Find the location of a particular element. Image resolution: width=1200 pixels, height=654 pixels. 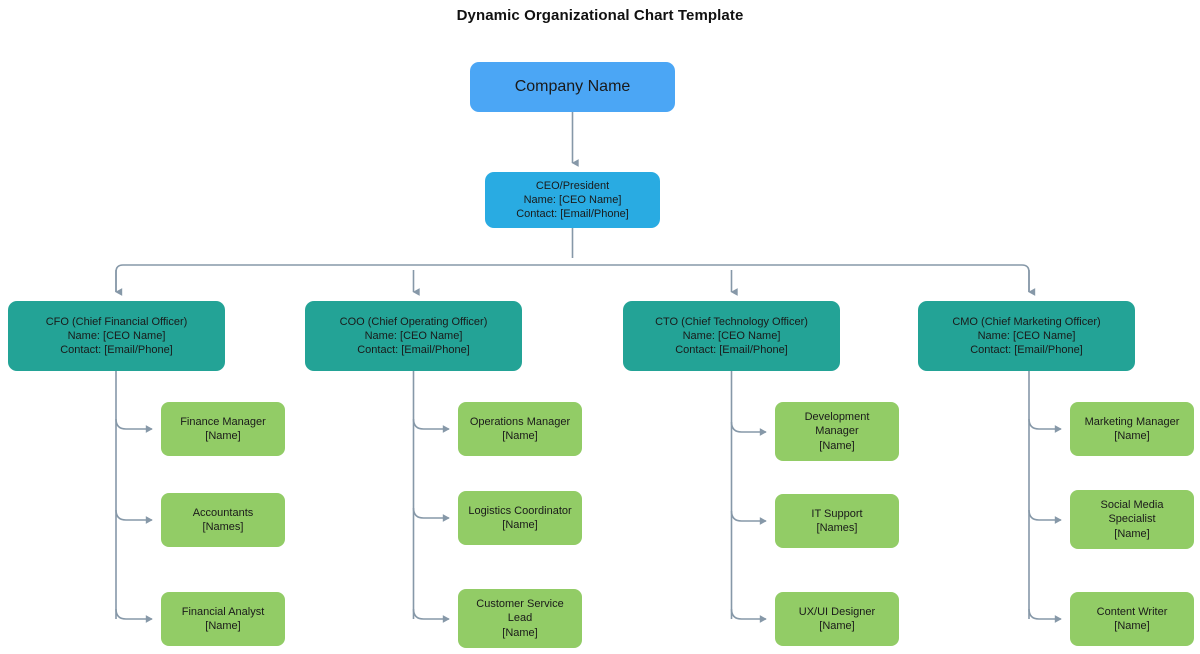

node-social-media-specialist: Social Media Specialist [Name] is located at coordinates (1132, 519).